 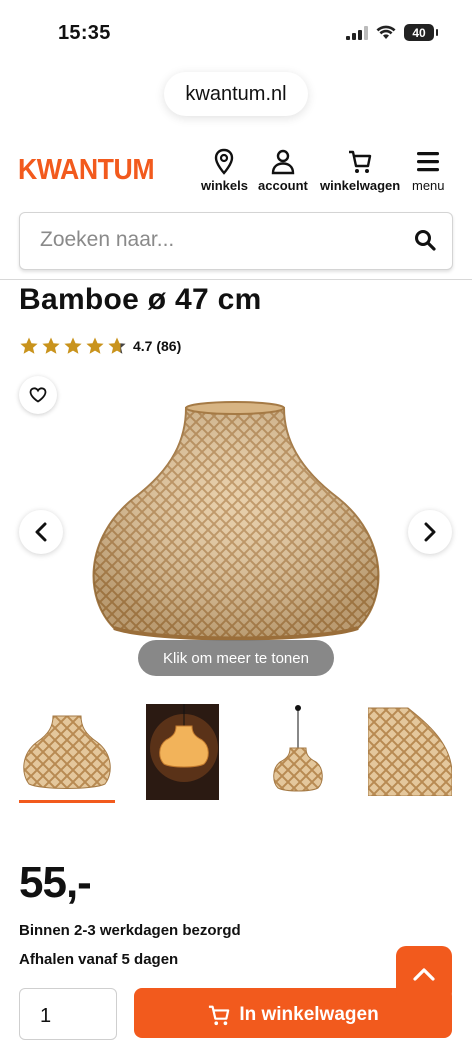 What do you see at coordinates (130, 930) in the screenshot?
I see `delivery-info: Binnen 2-3 werkdagen bezorgd` at bounding box center [130, 930].